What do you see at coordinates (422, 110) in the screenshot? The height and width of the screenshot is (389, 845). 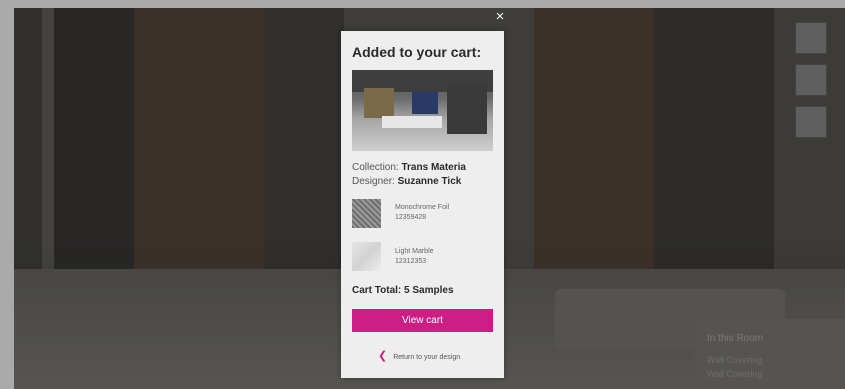 I see `collection-image` at bounding box center [422, 110].